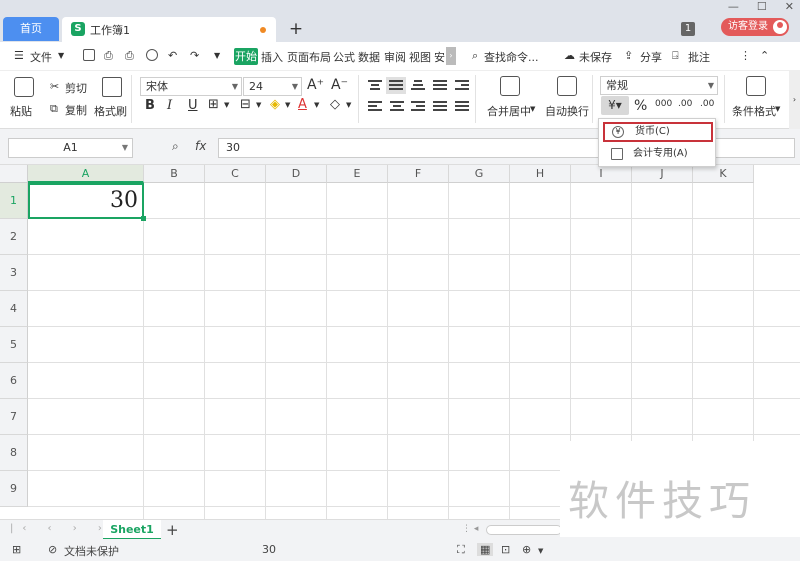  Describe the element at coordinates (172, 530) in the screenshot. I see `add-sheet-button: +` at that location.